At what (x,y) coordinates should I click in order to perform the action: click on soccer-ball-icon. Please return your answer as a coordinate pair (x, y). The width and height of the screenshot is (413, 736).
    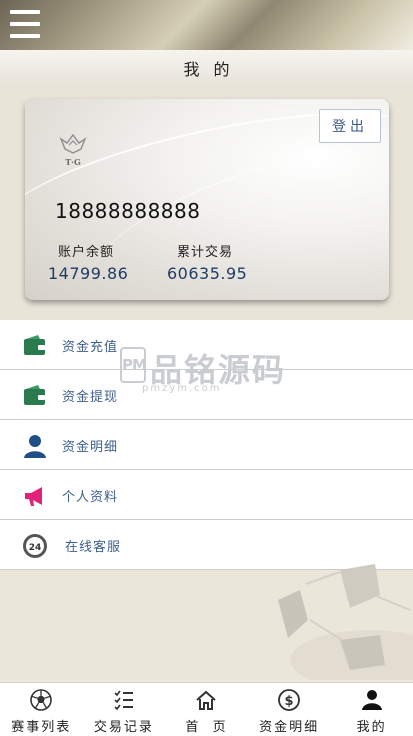
    Looking at the image, I should click on (41, 700).